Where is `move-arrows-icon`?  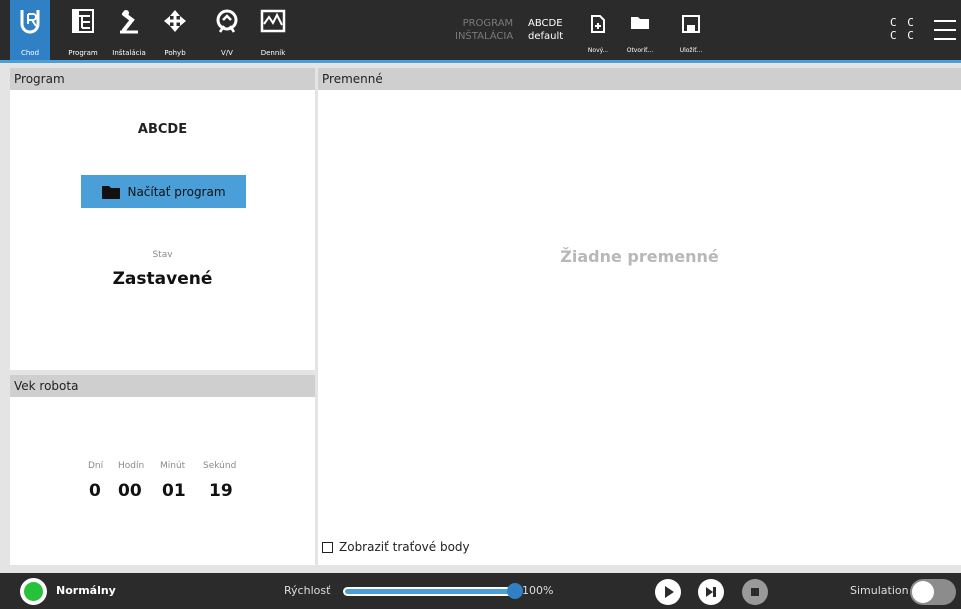
move-arrows-icon is located at coordinates (175, 21).